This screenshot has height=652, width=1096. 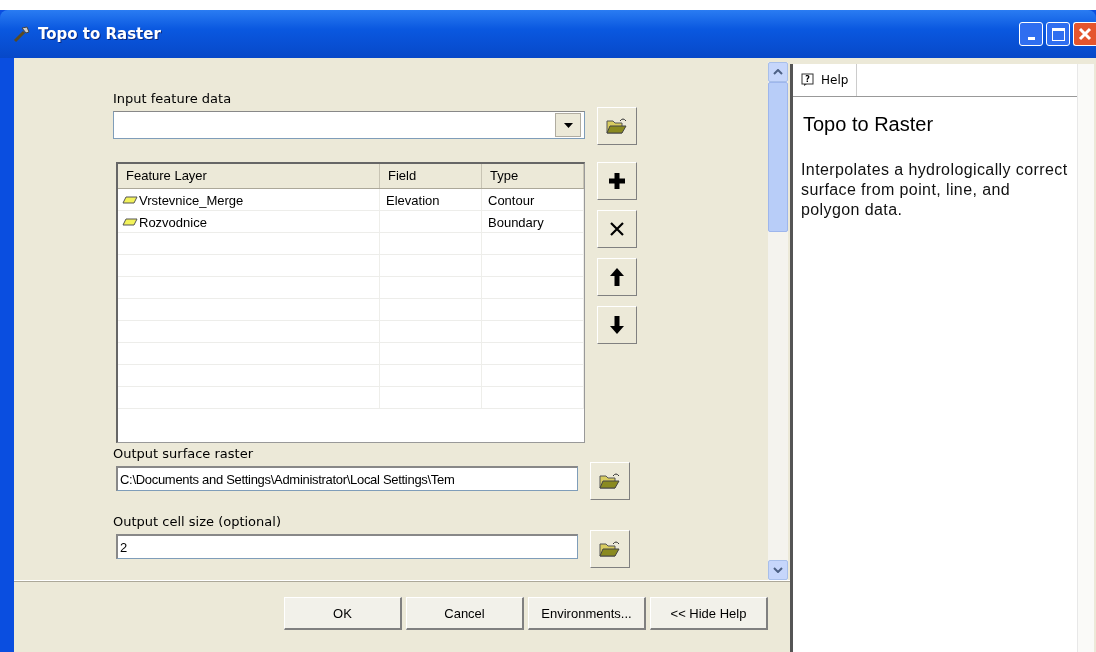 I want to click on input-dropdown, so click(x=349, y=125).